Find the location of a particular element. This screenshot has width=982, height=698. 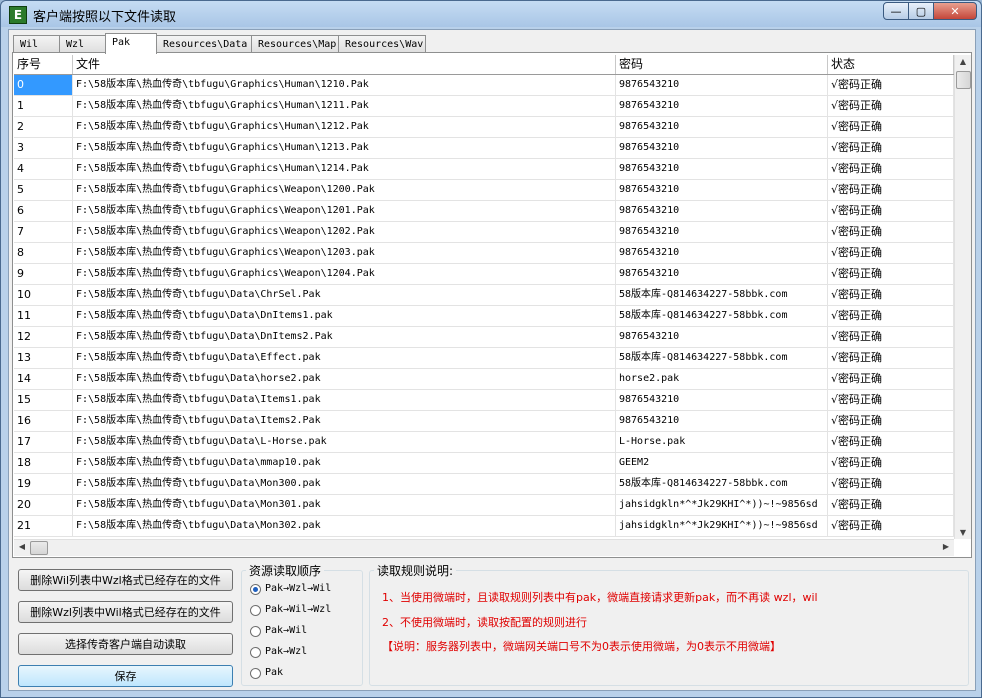

tab-pak: Pak is located at coordinates (131, 43).